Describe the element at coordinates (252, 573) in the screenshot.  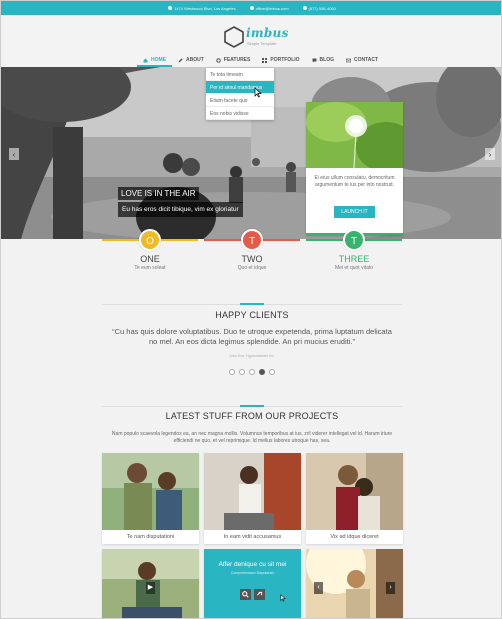
I see `project-hover-subtitle: Comprehensam Disputando` at that location.